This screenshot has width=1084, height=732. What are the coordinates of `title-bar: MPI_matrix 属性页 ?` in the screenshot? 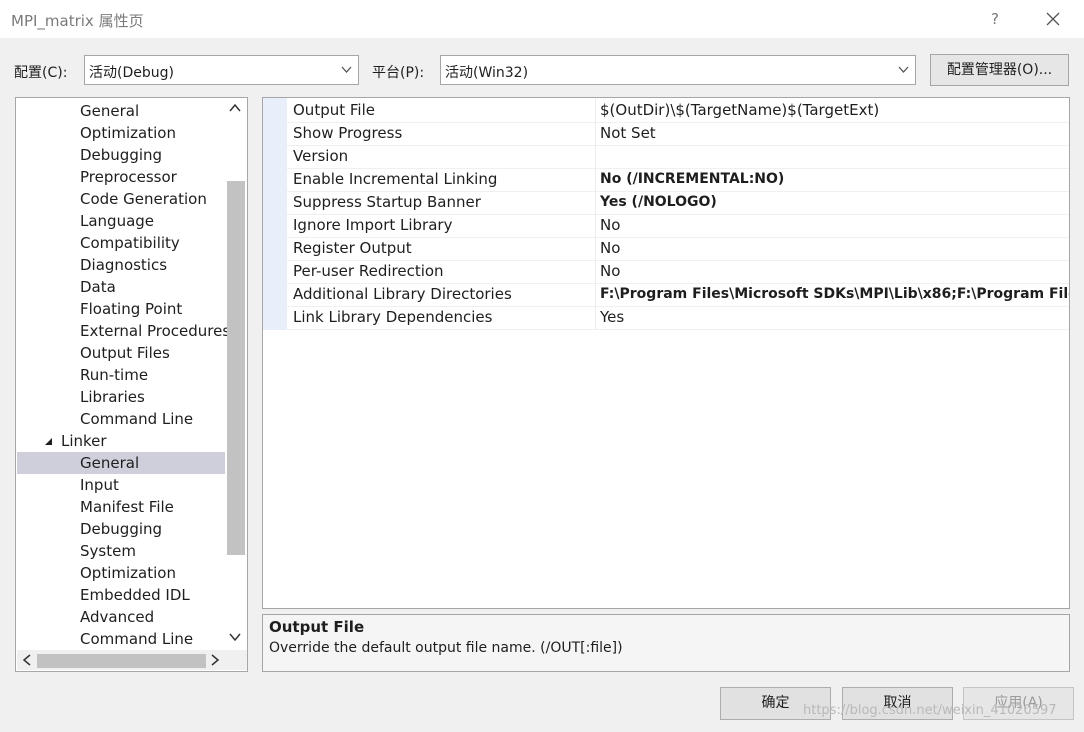 It's located at (542, 19).